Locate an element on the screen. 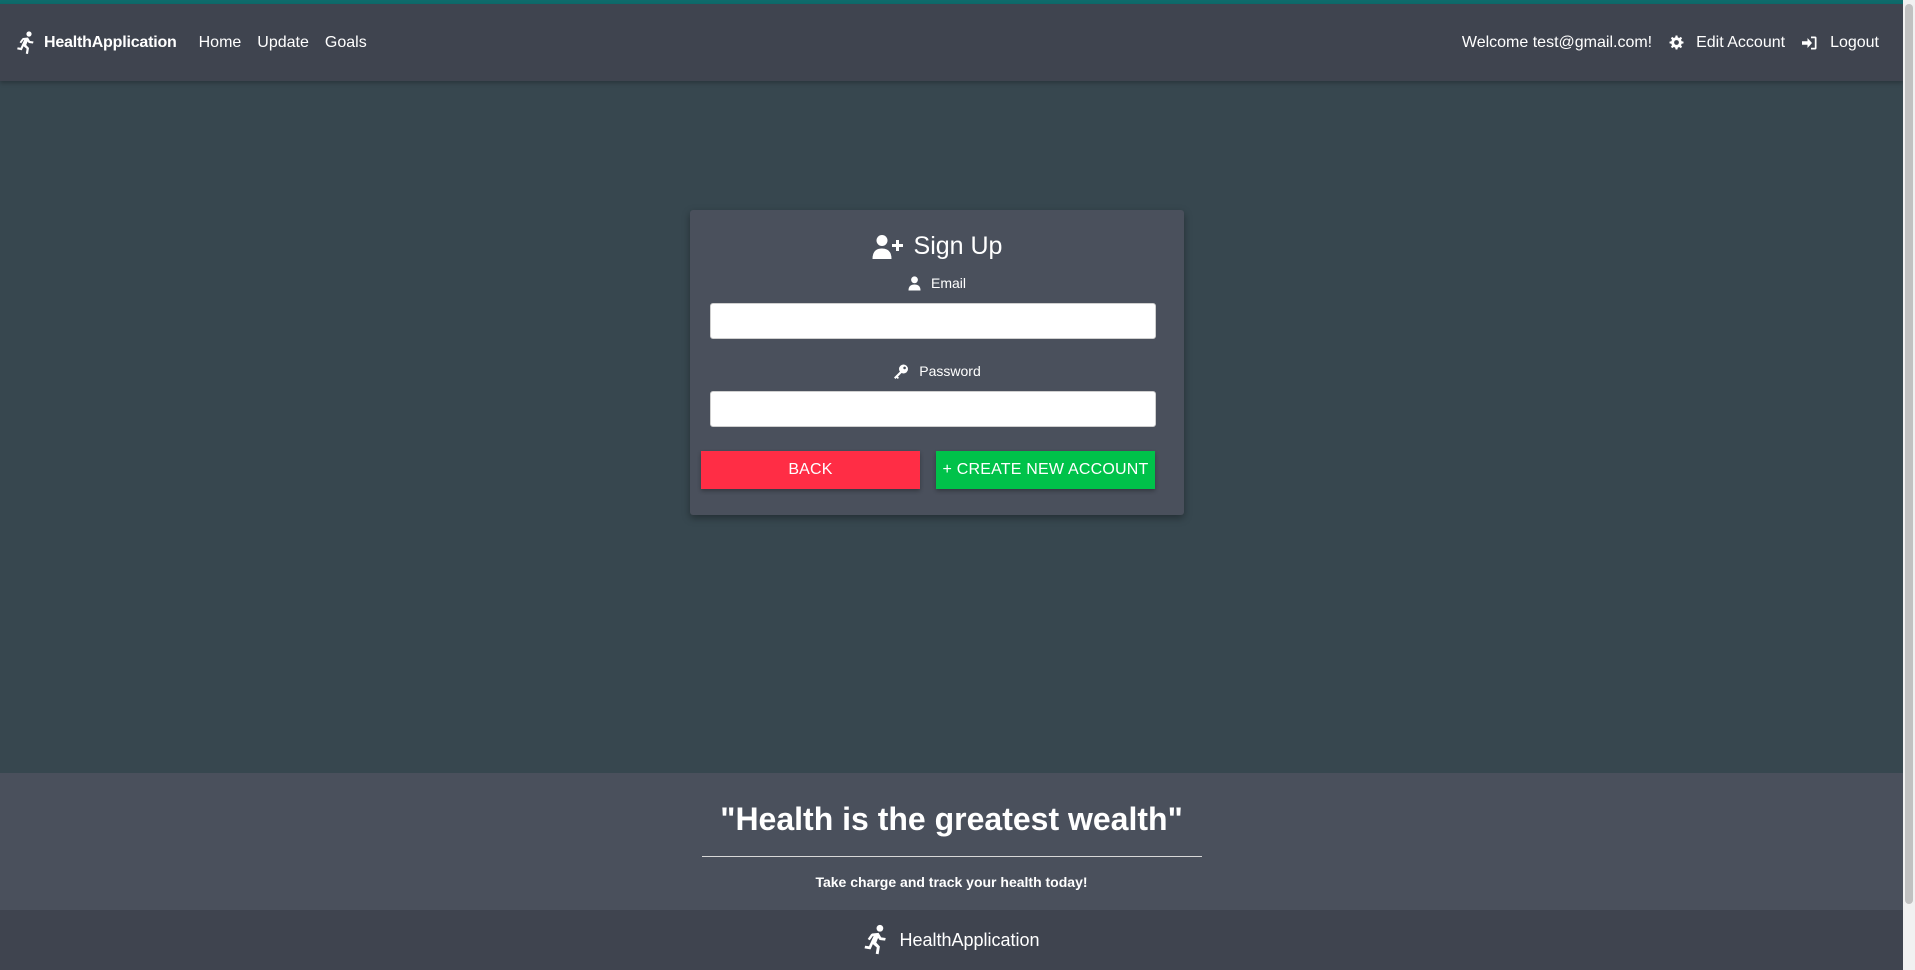  email-label: Email is located at coordinates (937, 283).